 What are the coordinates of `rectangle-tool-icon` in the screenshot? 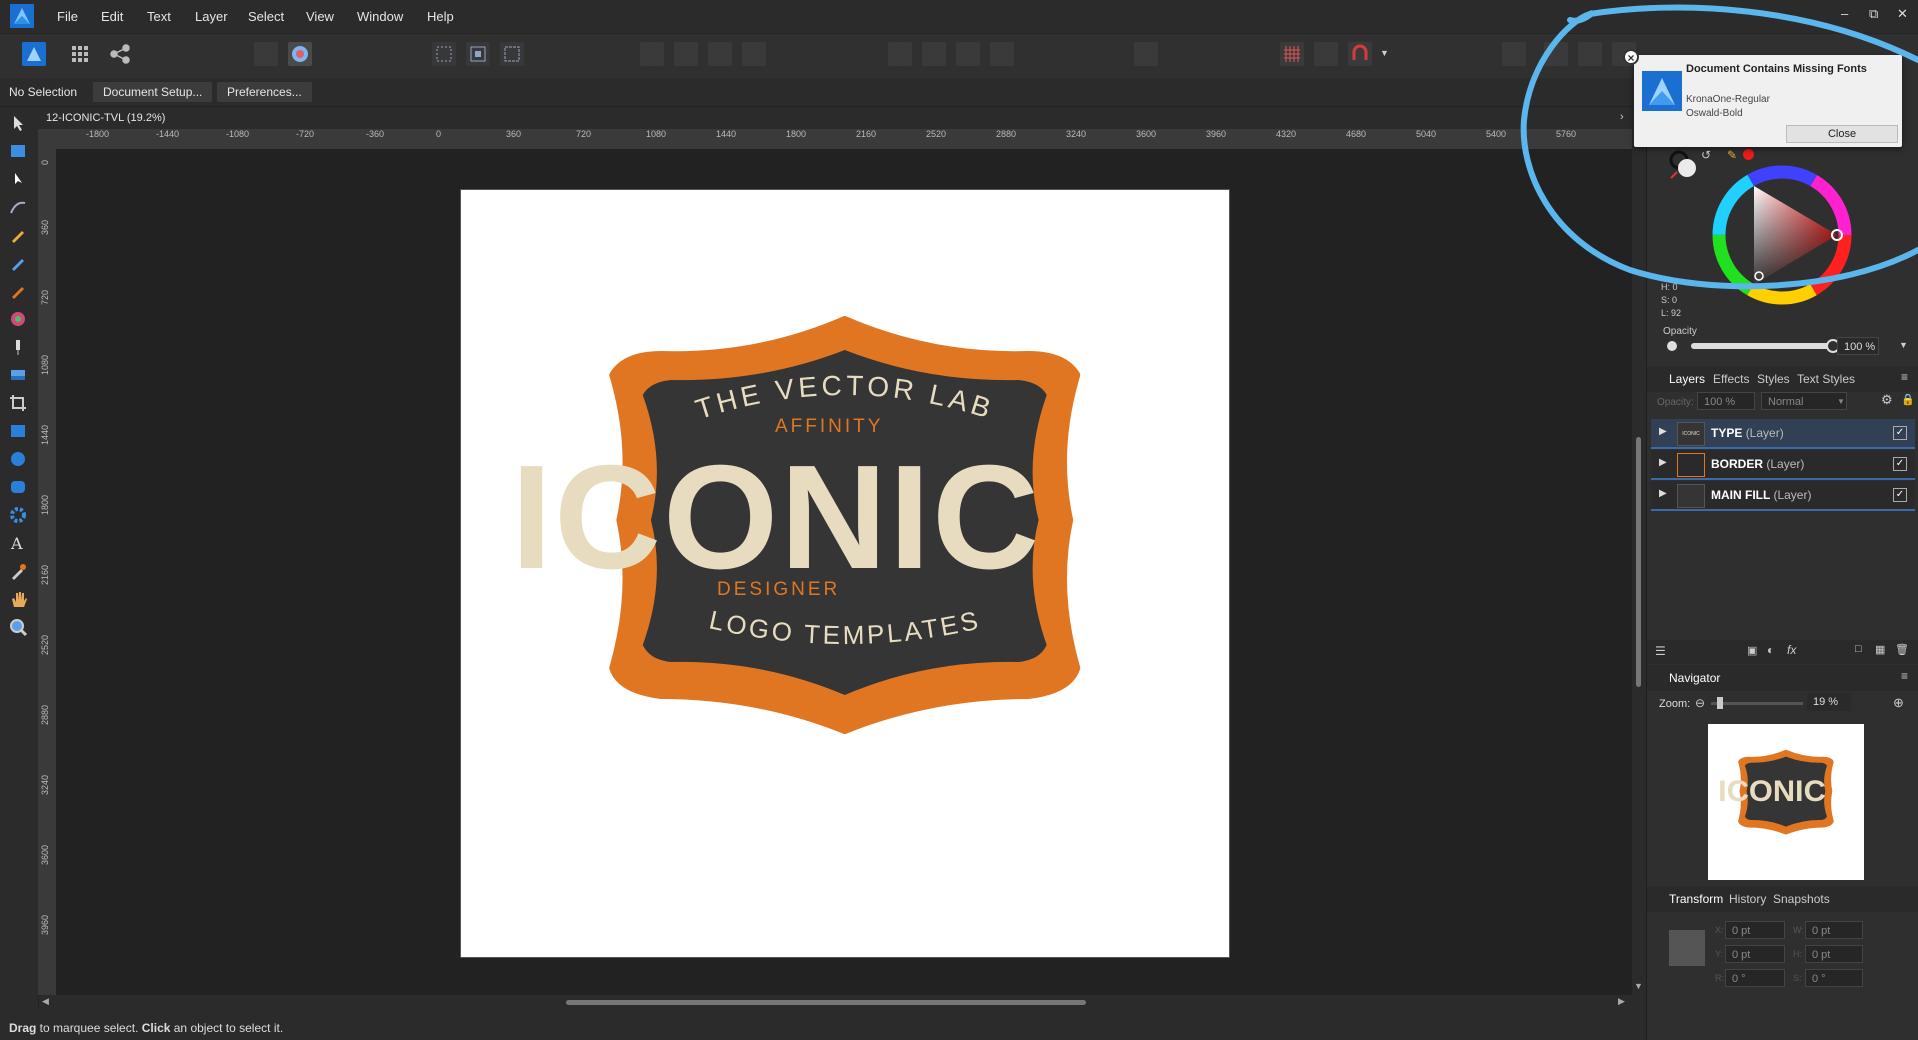 It's located at (18, 431).